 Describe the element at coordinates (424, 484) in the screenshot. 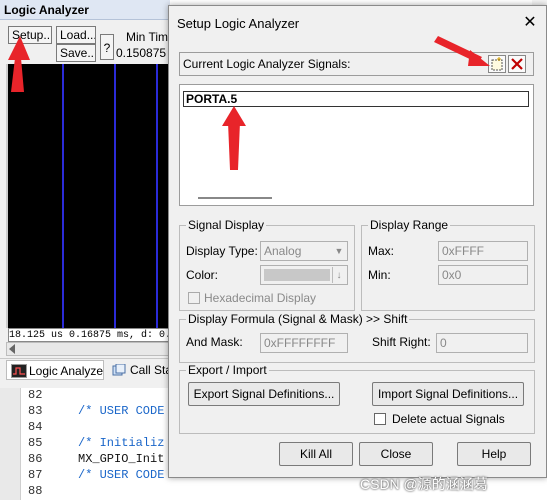

I see `watermark: CSDN @源的涵涵葛` at that location.